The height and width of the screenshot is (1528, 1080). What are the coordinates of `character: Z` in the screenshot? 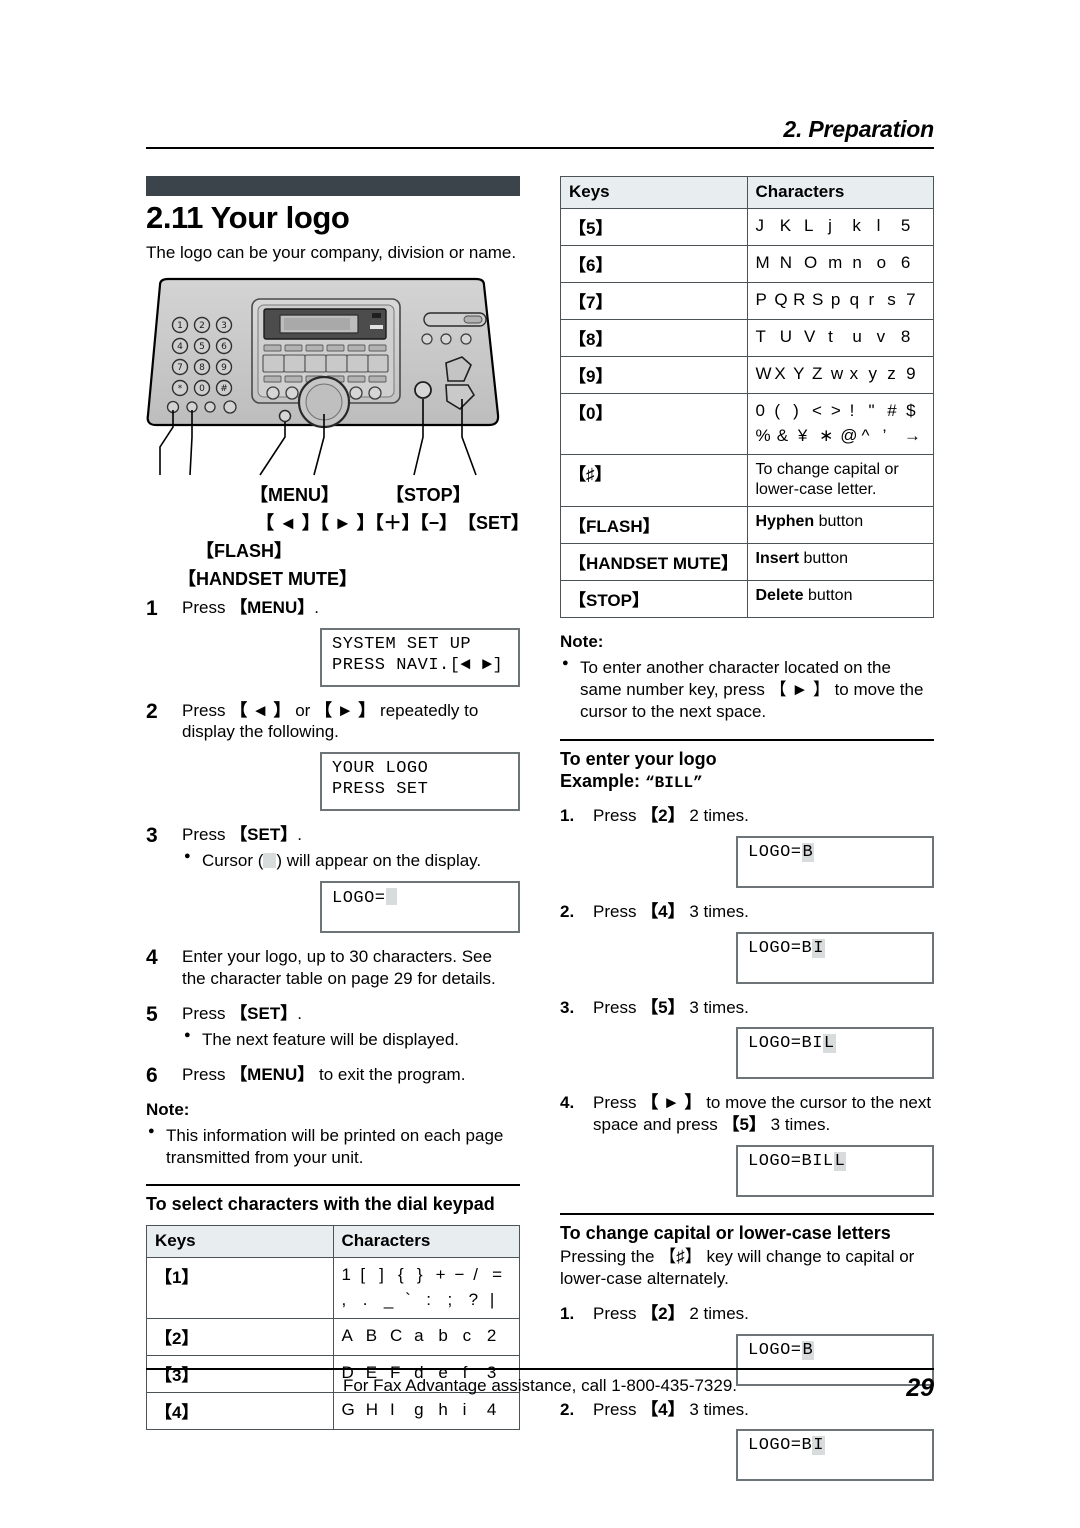 It's located at (817, 373).